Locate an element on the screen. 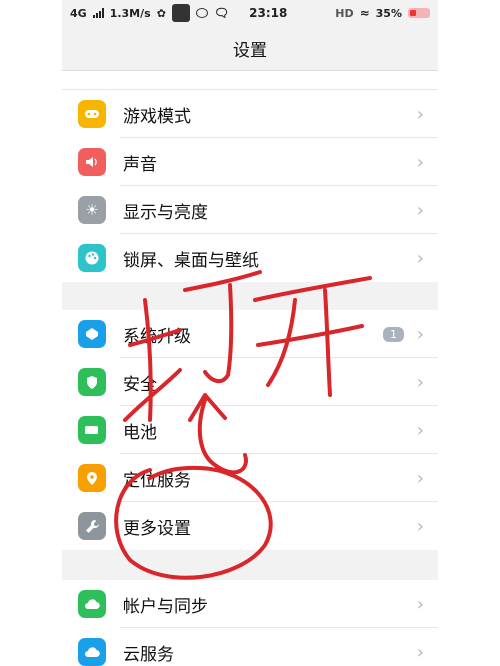  cloud-icon is located at coordinates (92, 652).